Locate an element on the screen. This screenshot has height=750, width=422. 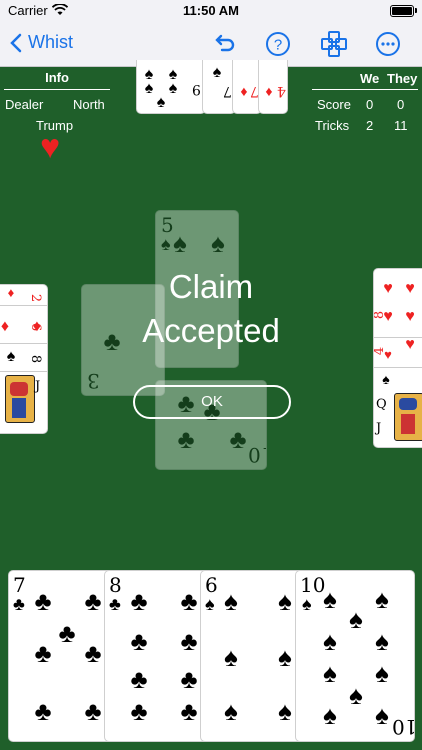
info-title: Info is located at coordinates (57, 77).